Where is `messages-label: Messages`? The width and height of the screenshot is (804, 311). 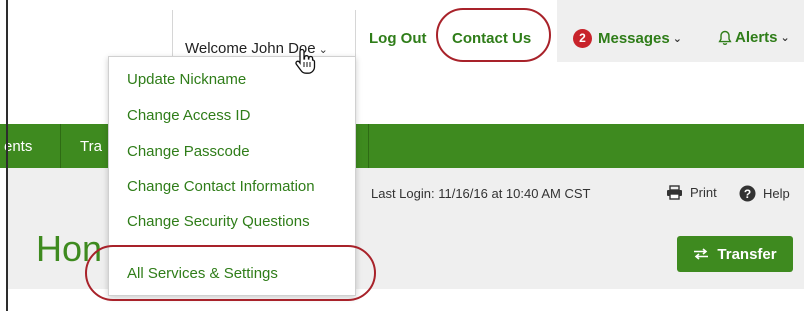 messages-label: Messages is located at coordinates (634, 38).